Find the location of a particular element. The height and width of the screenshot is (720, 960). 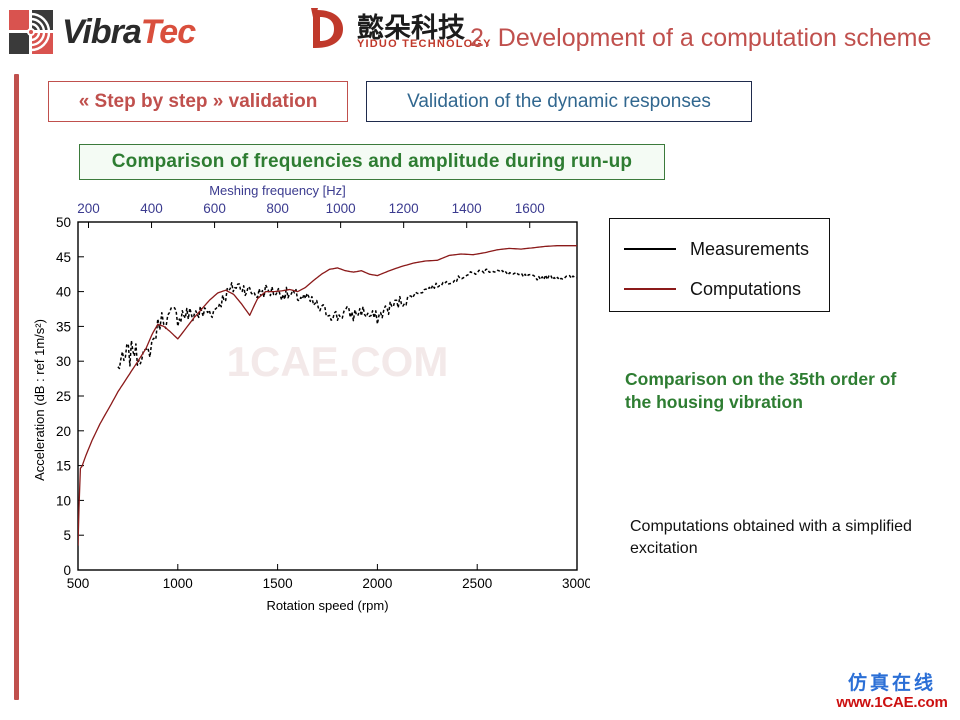

top-axis-label: Meshing frequency [Hz] is located at coordinates (277, 190).